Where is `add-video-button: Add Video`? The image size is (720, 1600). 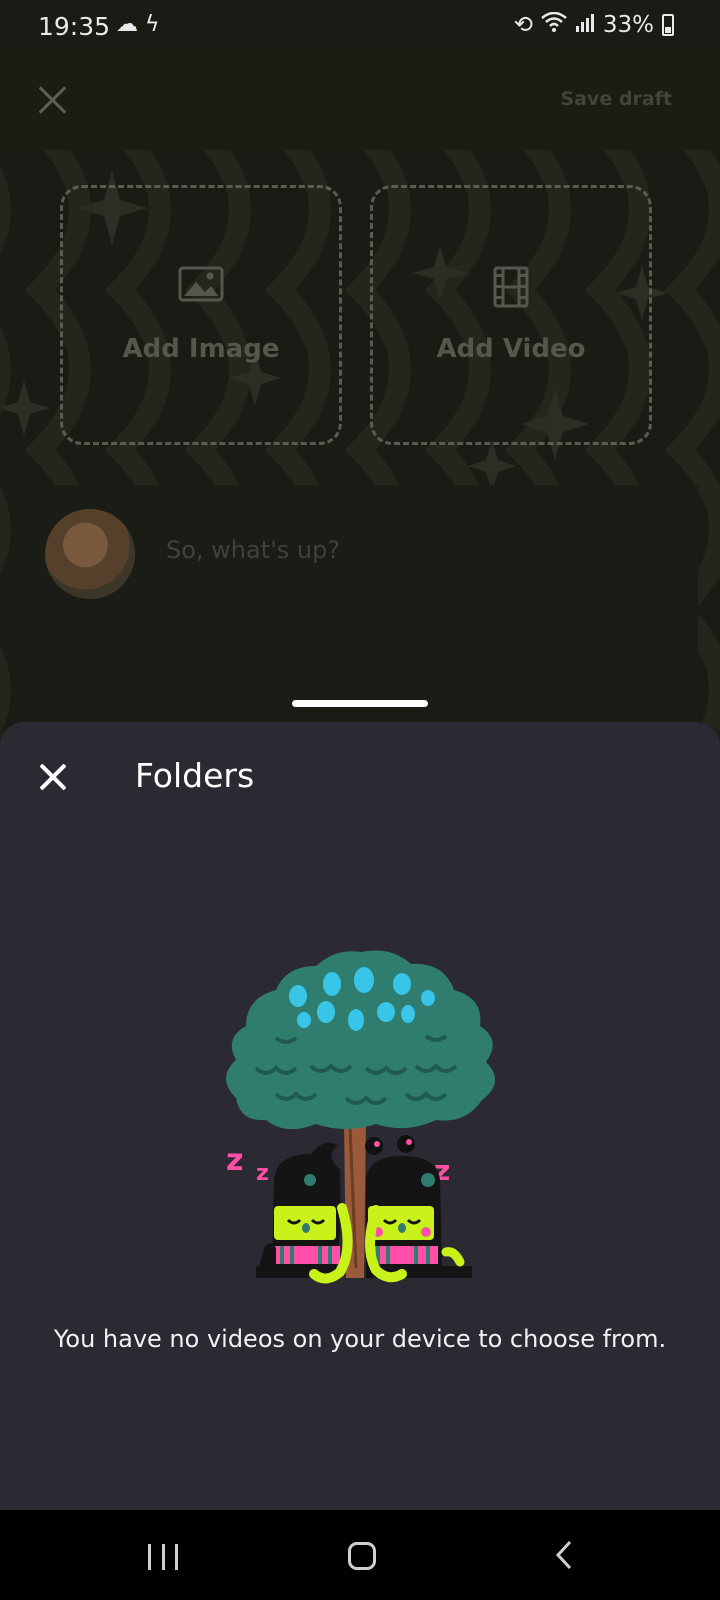
add-video-button: Add Video is located at coordinates (511, 315).